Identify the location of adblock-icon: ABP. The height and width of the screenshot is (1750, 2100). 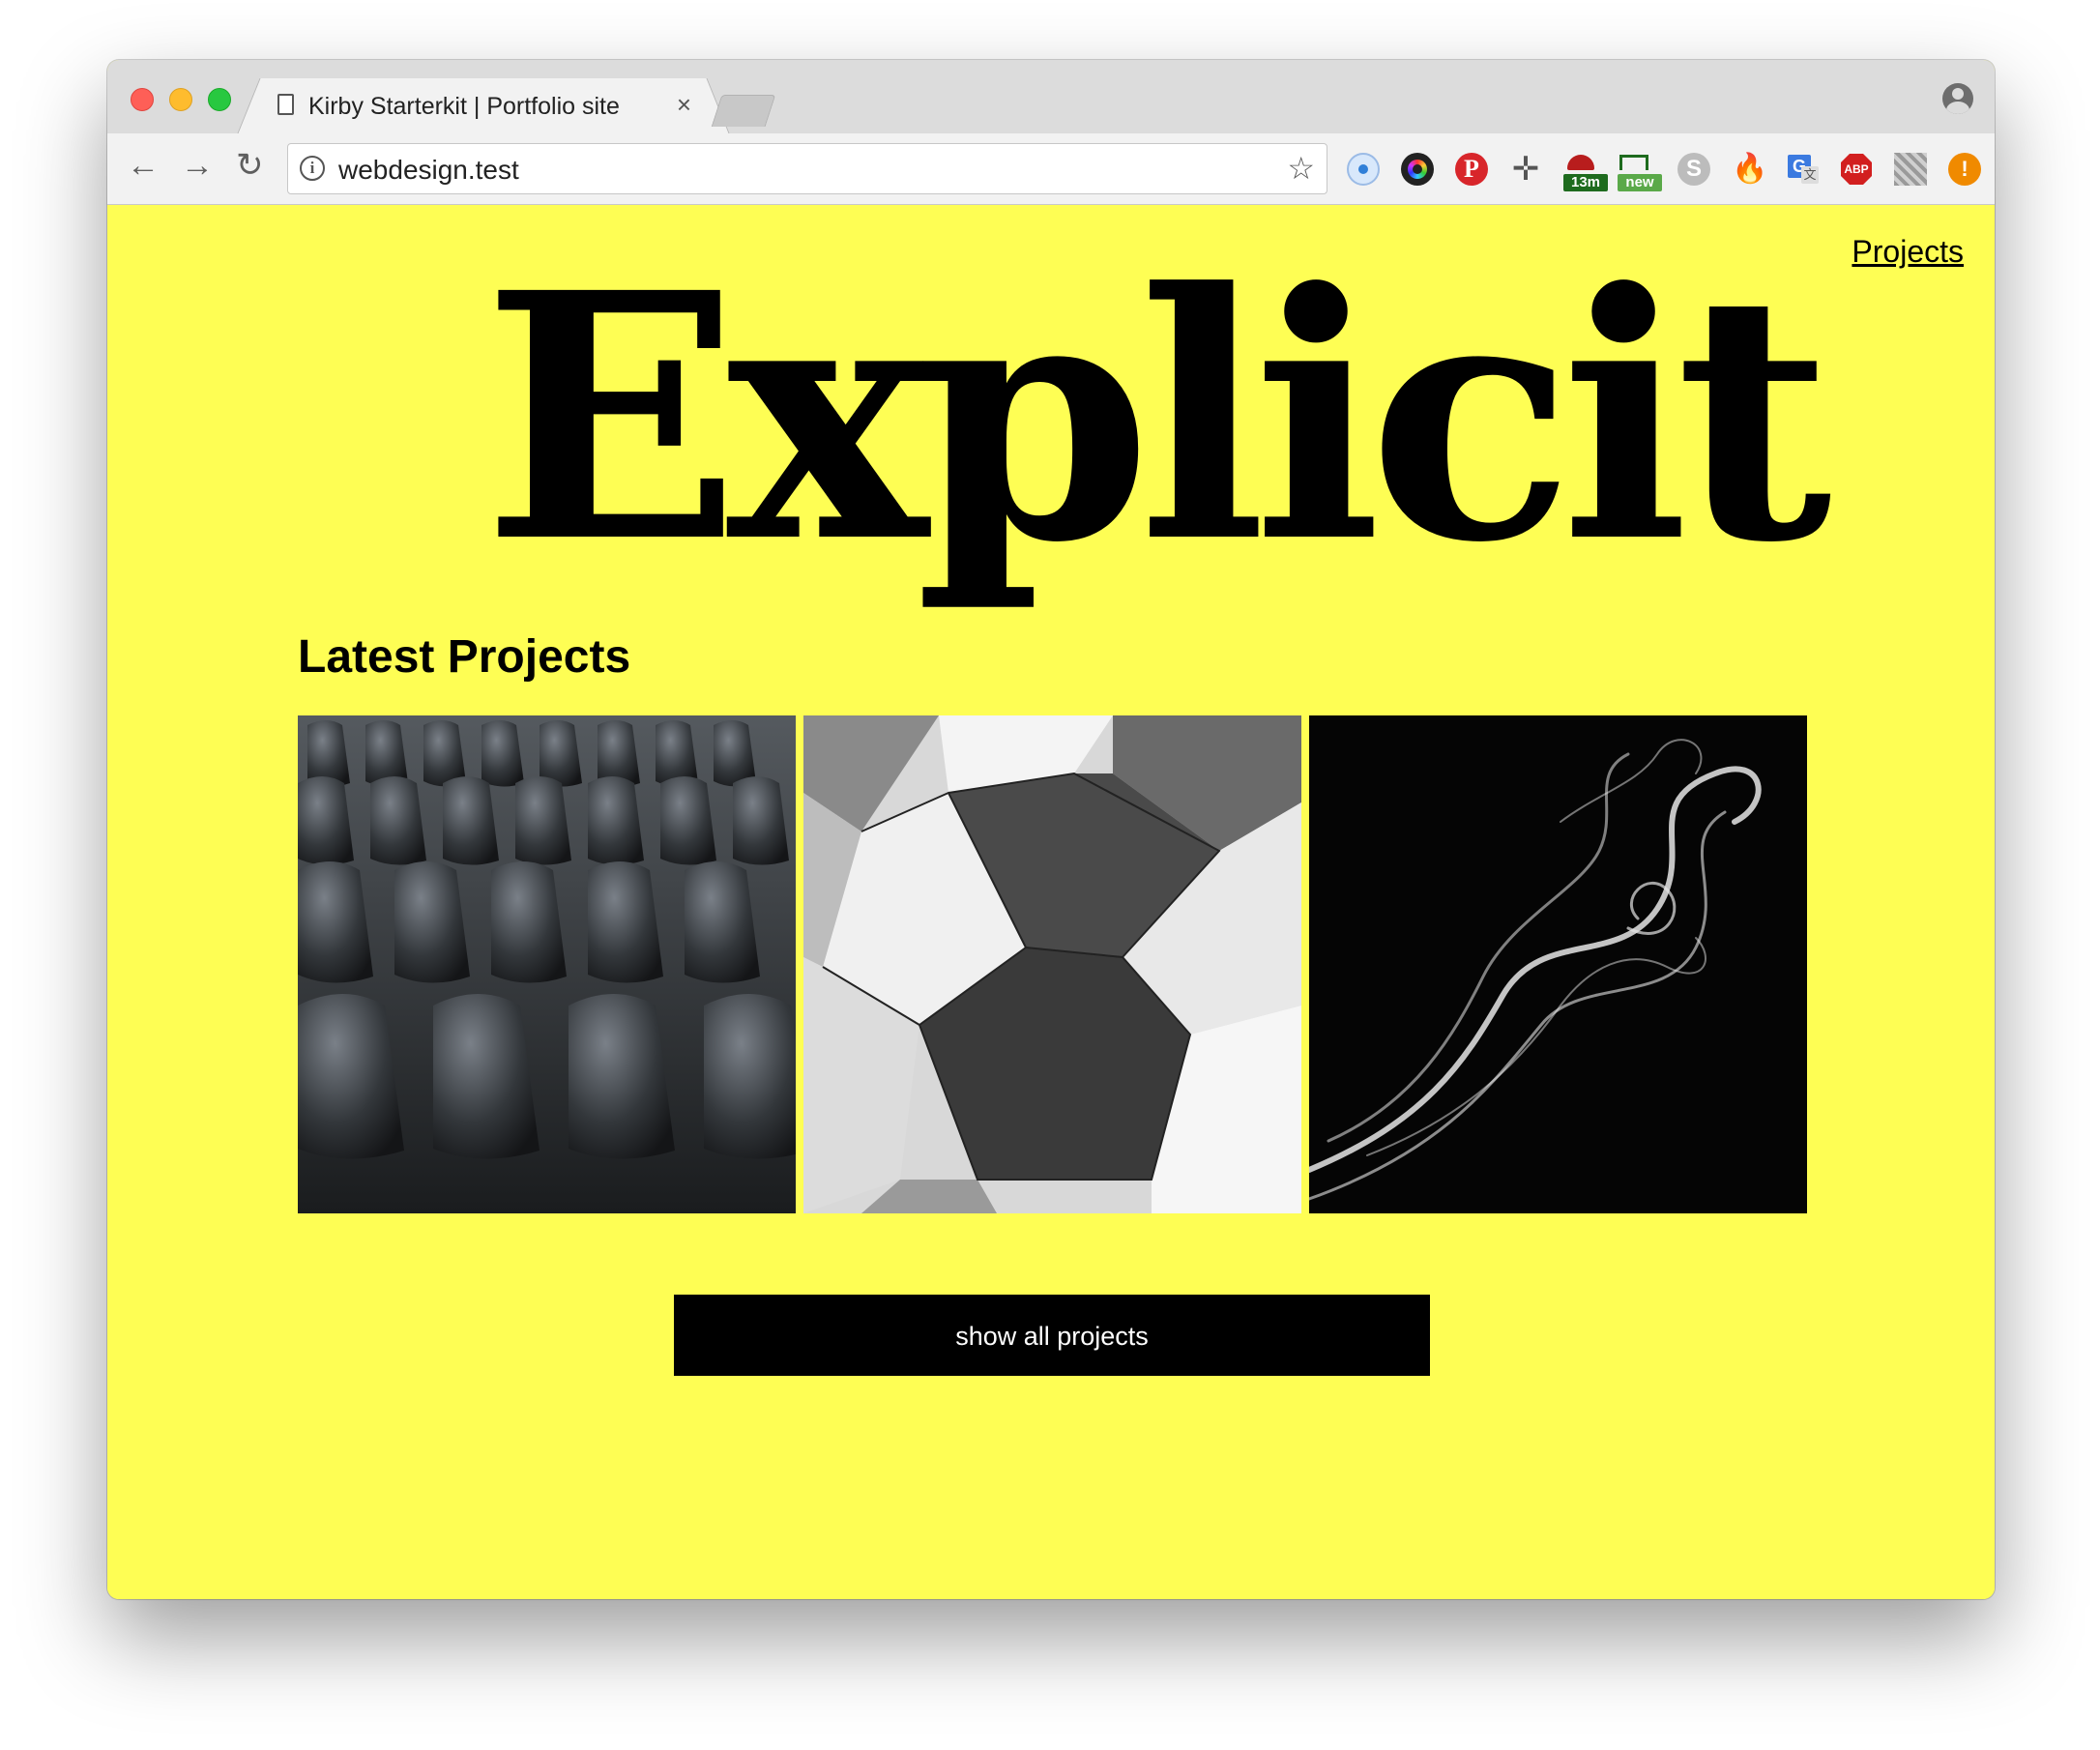
(1856, 169).